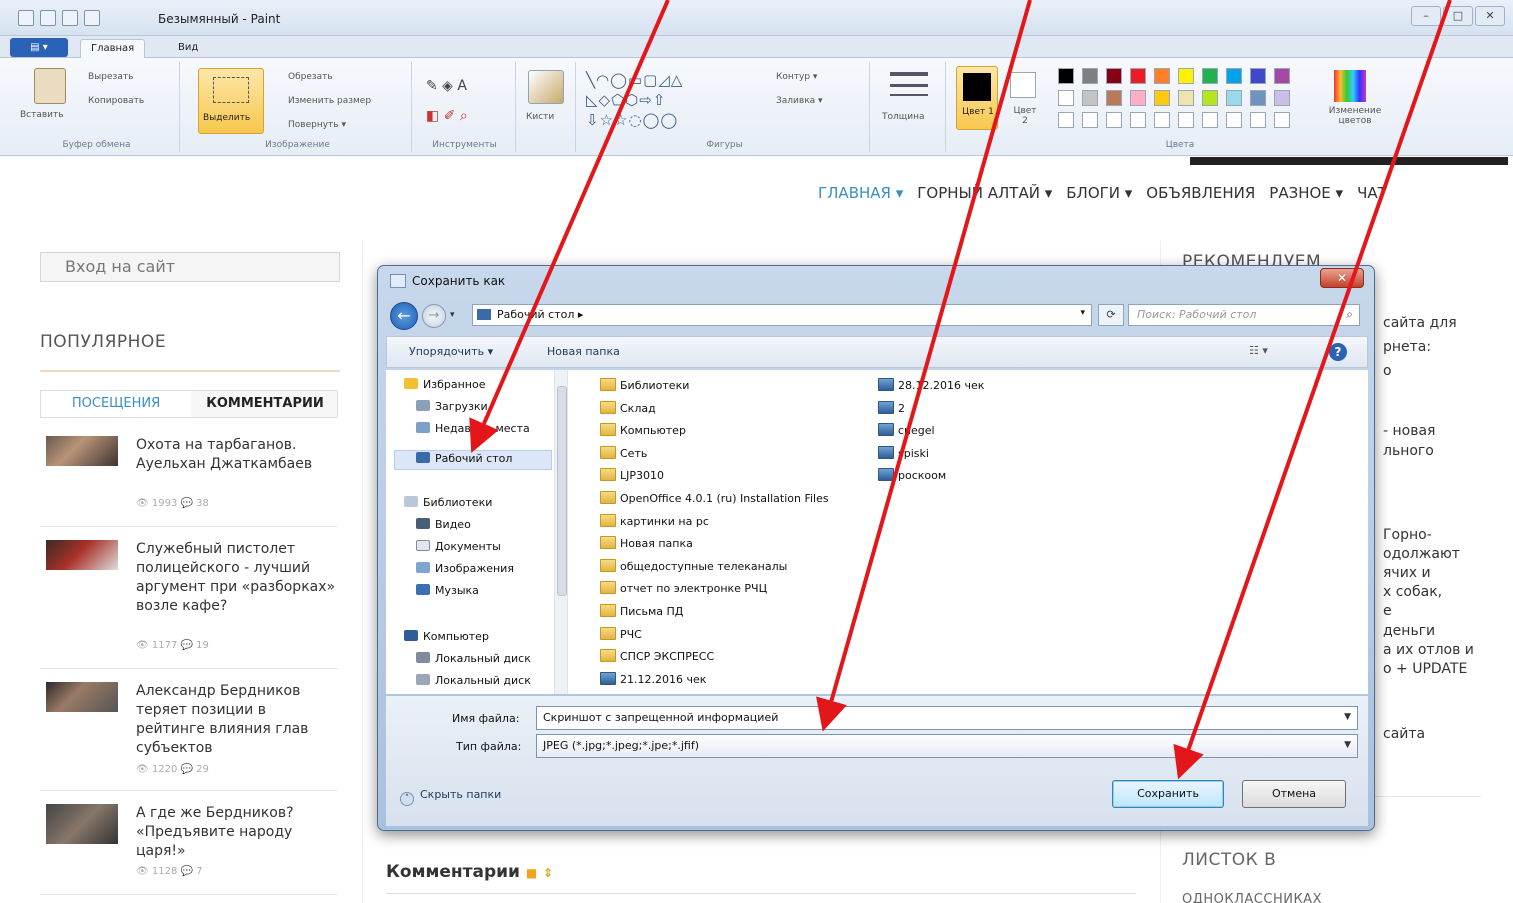 This screenshot has width=1513, height=903. Describe the element at coordinates (1426, 16) in the screenshot. I see `minimize-button: –` at that location.